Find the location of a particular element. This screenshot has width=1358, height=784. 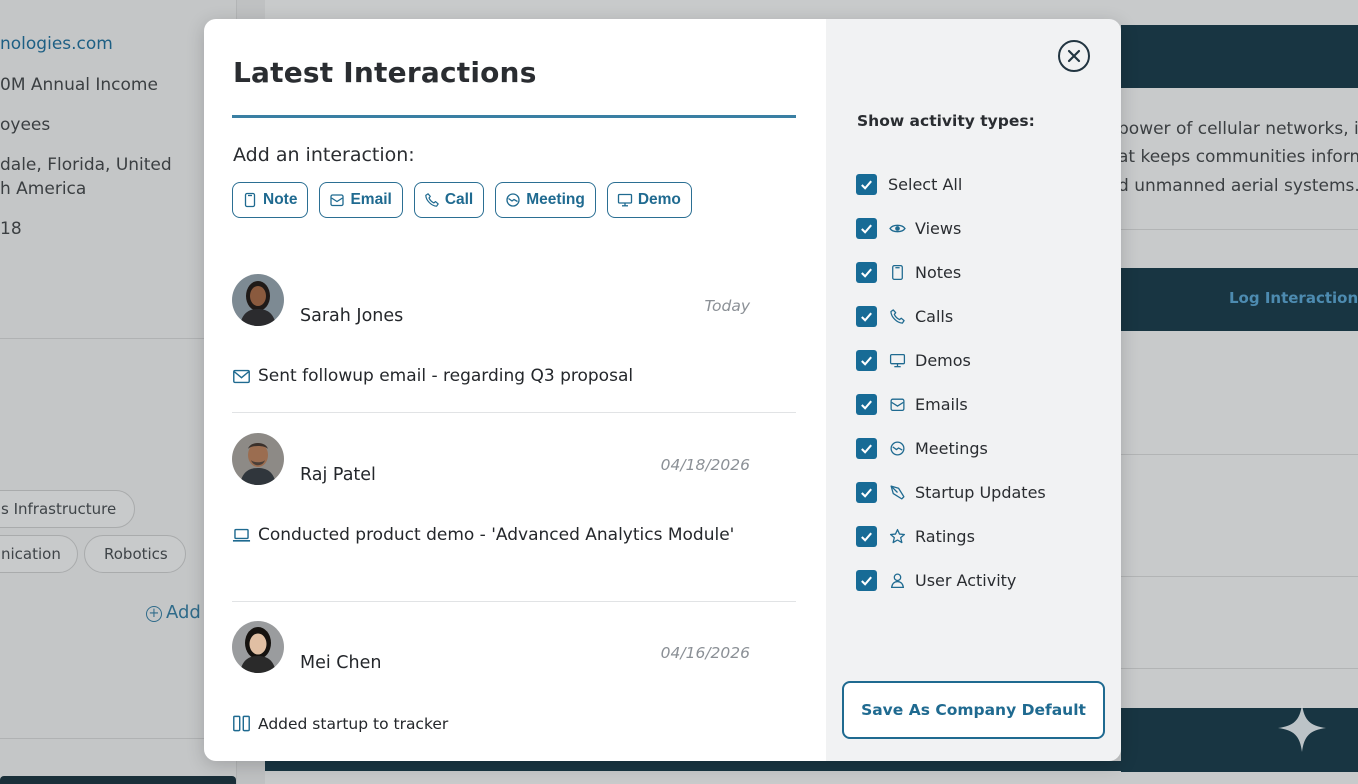

add-note-button: Note is located at coordinates (270, 200).